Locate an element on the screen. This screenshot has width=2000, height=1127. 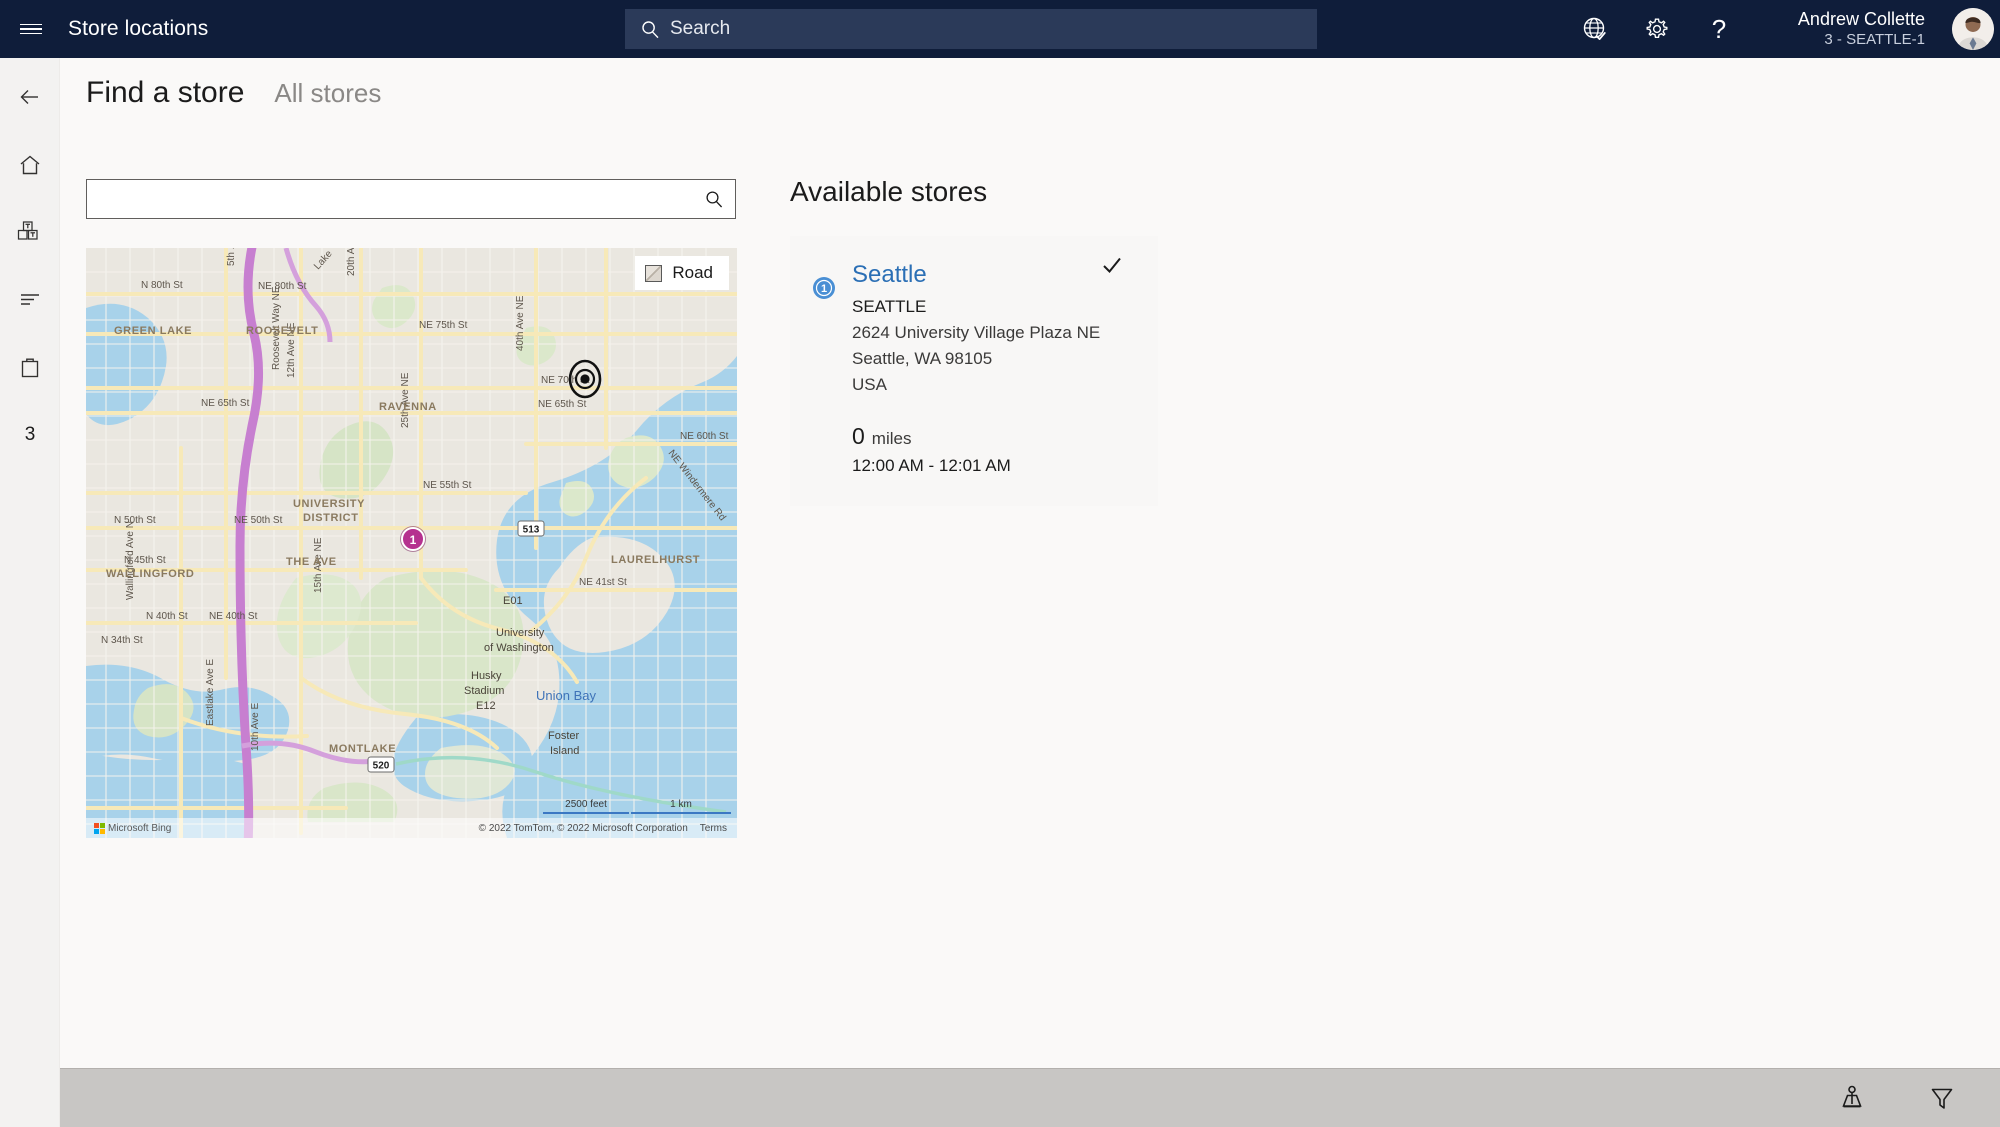
user-name: Andrew Collette is located at coordinates (1861, 19).